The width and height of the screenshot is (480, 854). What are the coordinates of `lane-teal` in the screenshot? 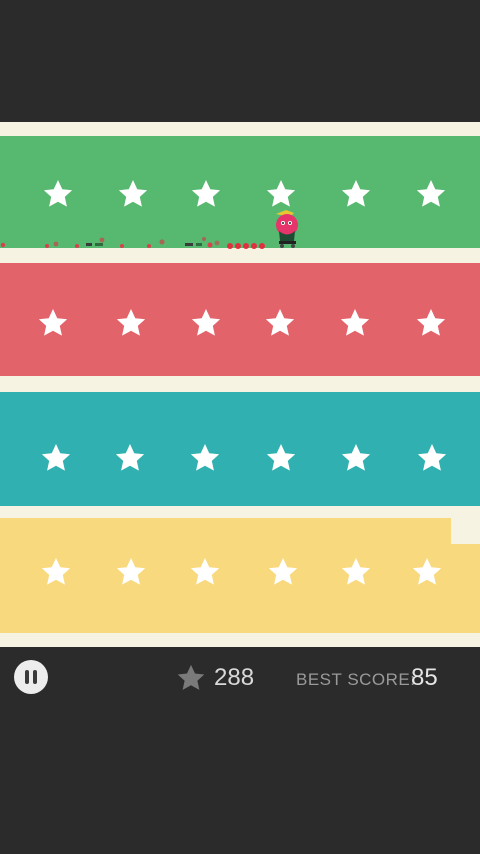 It's located at (240, 449).